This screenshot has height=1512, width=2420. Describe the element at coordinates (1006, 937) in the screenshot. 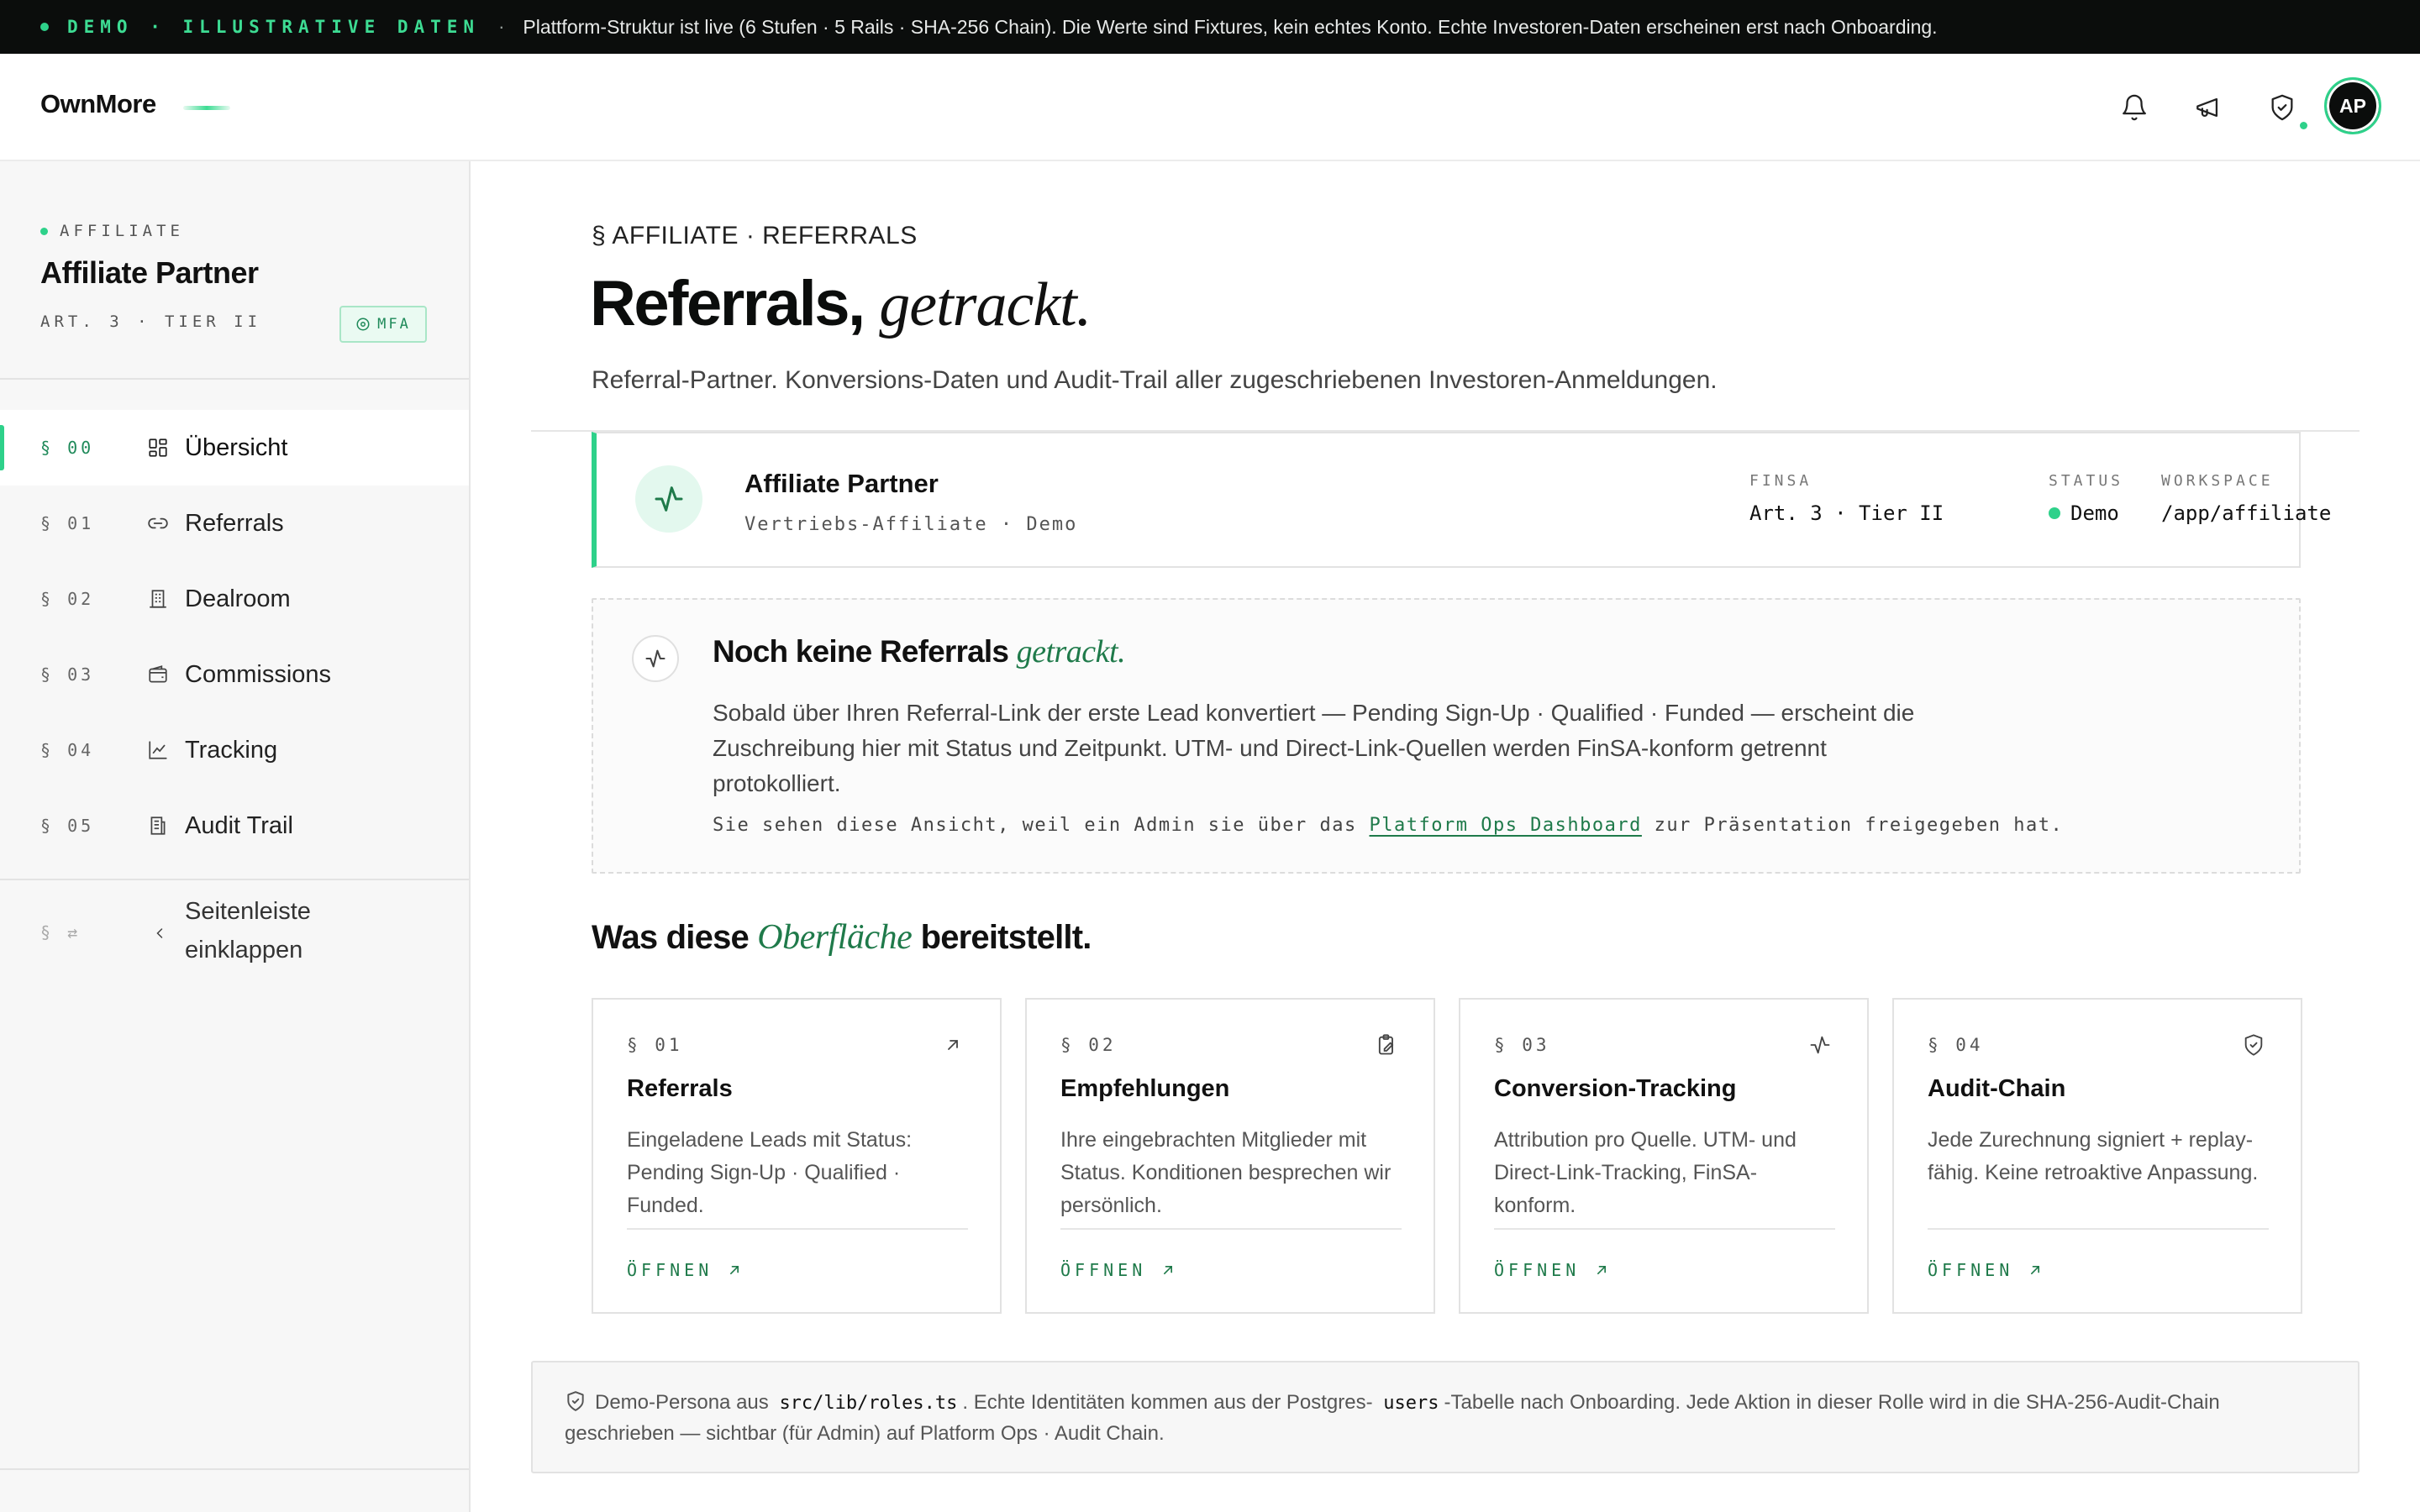

I see `section-title-after: bereitstellt.` at that location.